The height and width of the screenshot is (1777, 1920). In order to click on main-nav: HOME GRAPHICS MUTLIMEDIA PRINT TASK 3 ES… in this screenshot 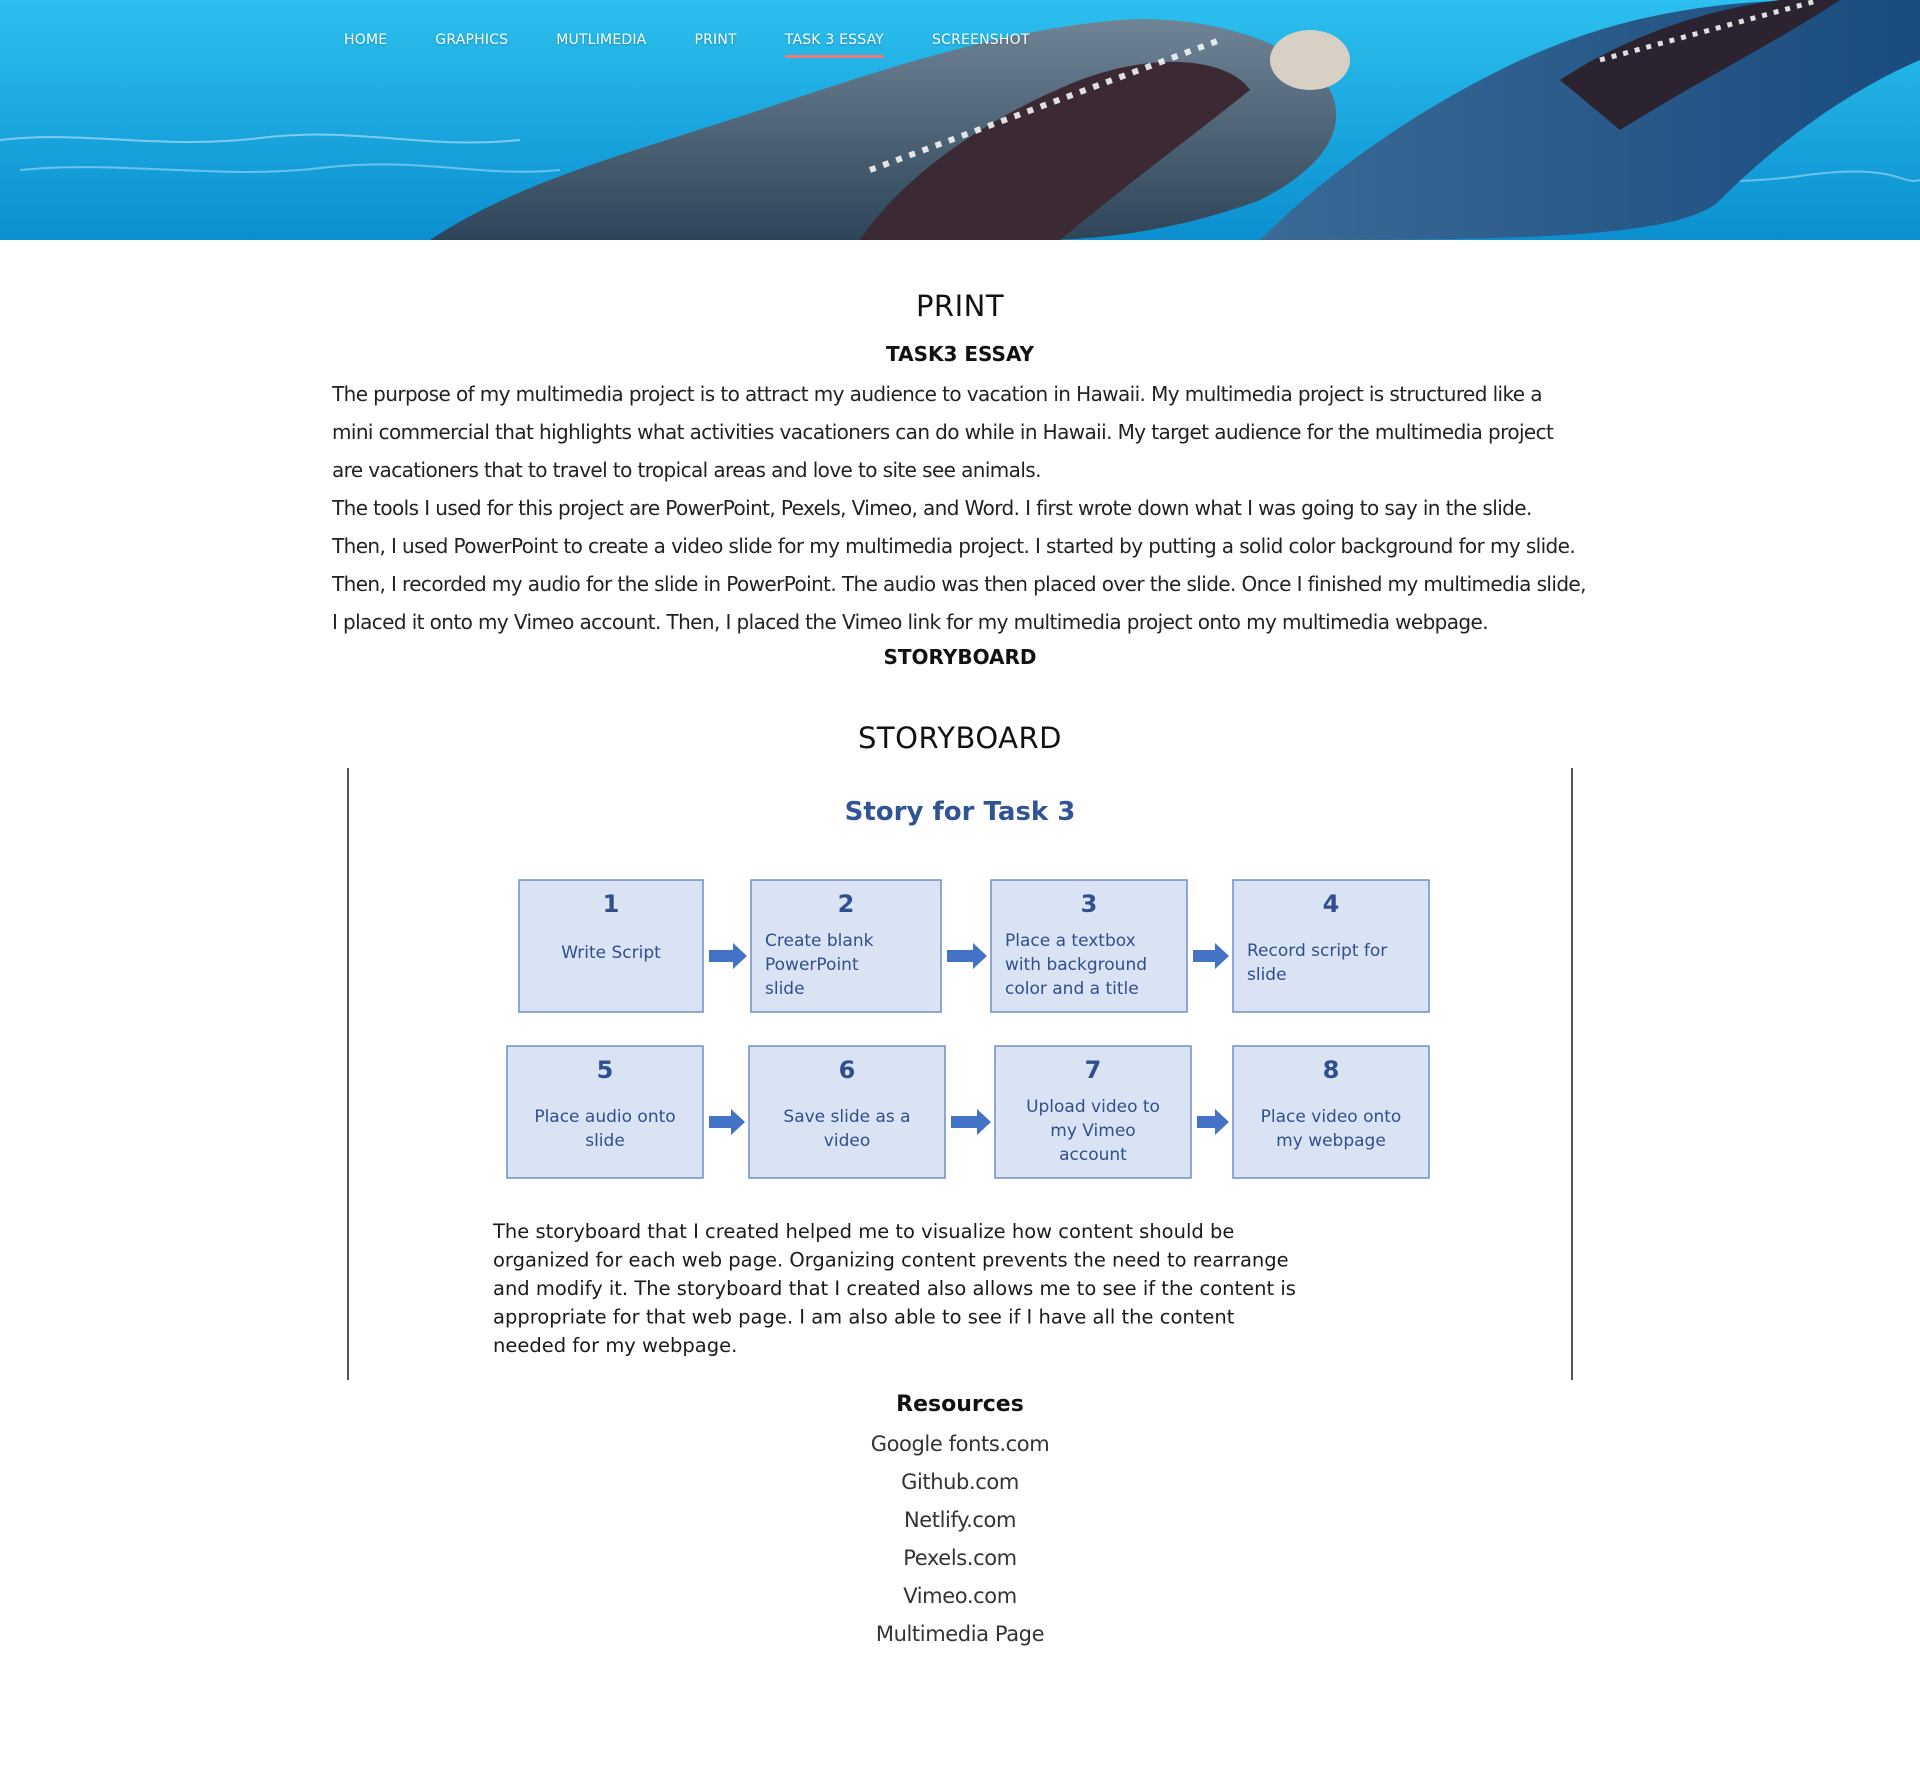, I will do `click(711, 45)`.